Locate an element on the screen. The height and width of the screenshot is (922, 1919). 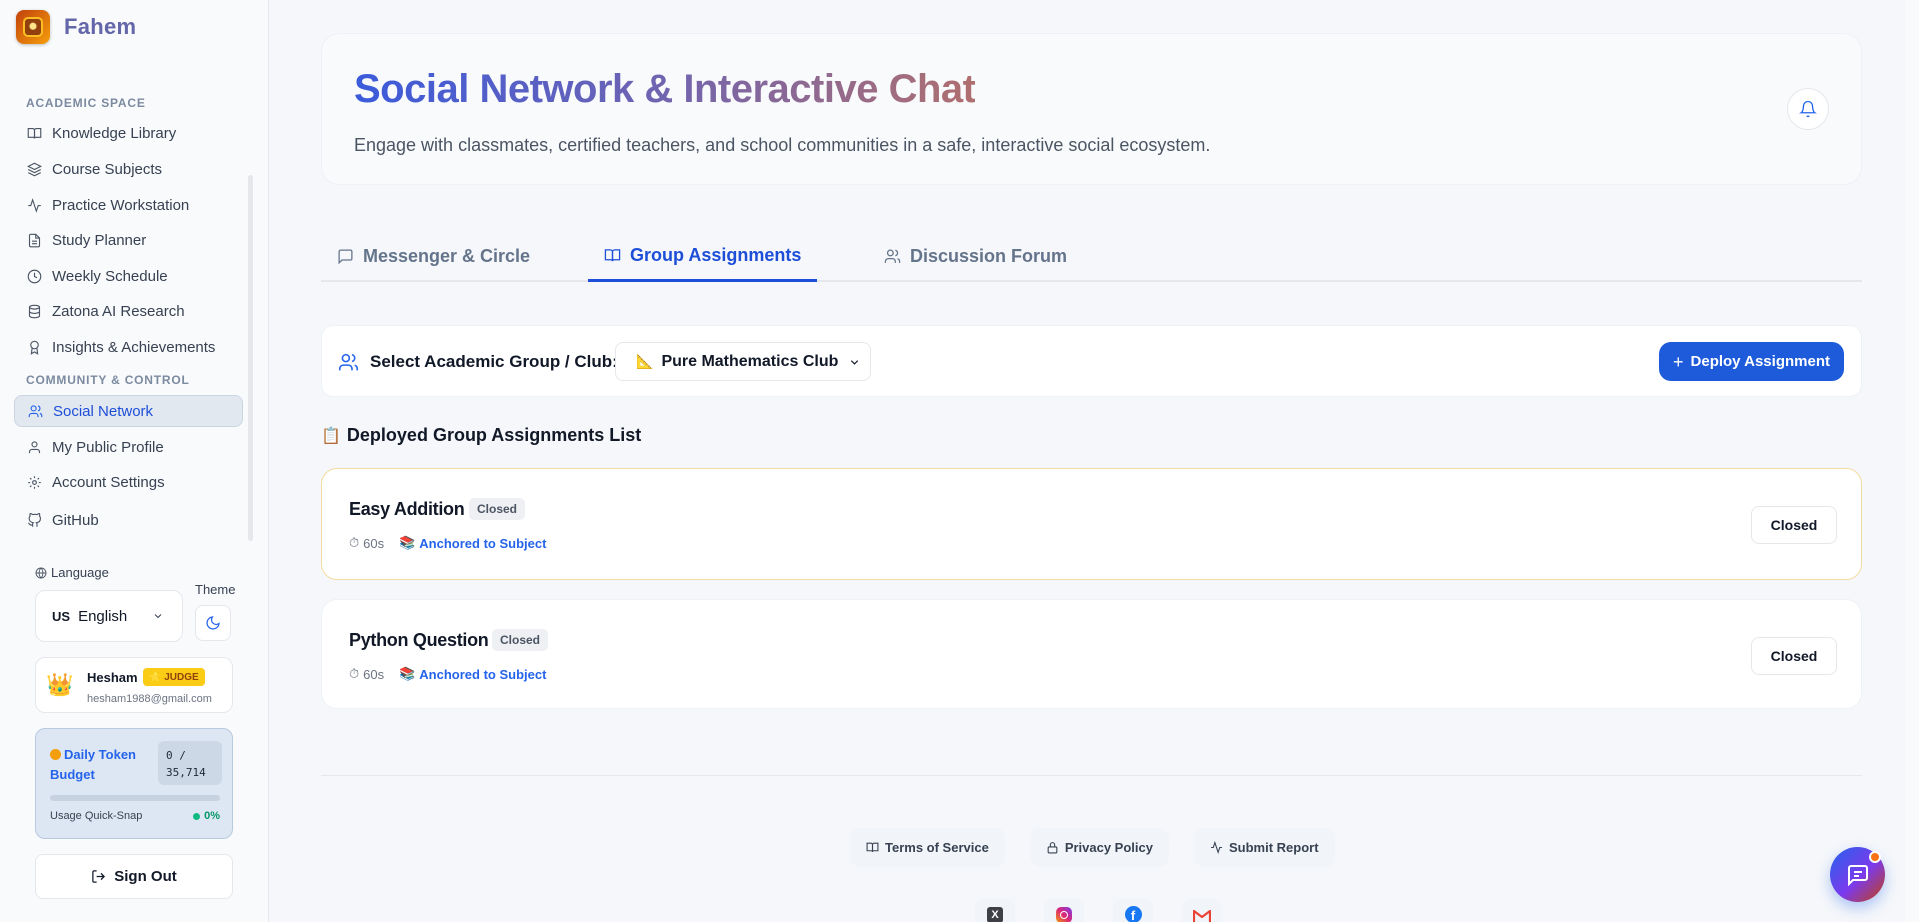
notification-dot is located at coordinates (1875, 857).